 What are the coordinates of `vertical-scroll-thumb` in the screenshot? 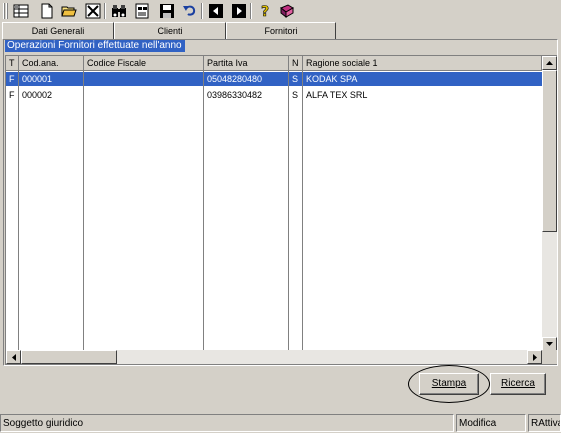 It's located at (549, 151).